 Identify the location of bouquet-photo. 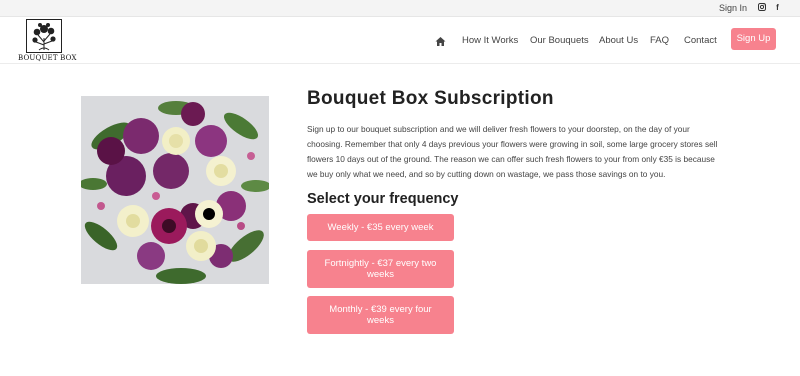
(175, 190).